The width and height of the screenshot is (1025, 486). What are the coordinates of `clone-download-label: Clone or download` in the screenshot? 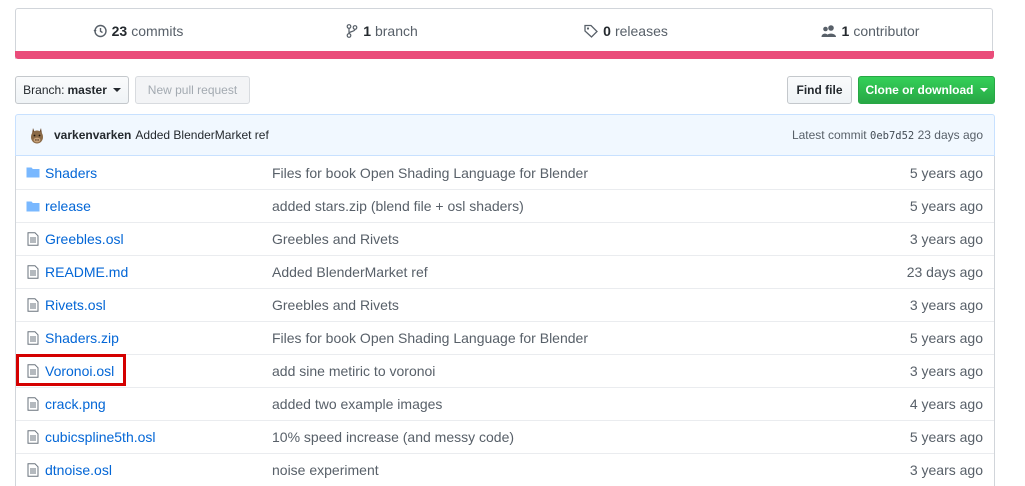 It's located at (919, 90).